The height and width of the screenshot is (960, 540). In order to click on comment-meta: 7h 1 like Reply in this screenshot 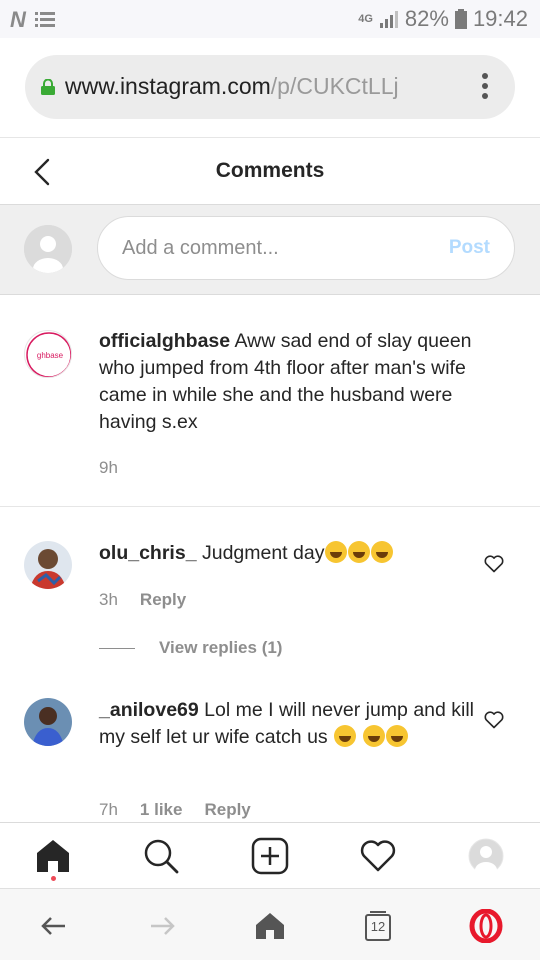, I will do `click(175, 810)`.